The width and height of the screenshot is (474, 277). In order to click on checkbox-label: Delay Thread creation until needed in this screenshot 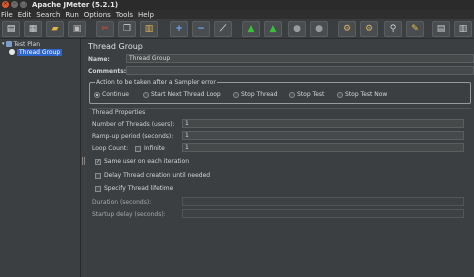, I will do `click(157, 175)`.